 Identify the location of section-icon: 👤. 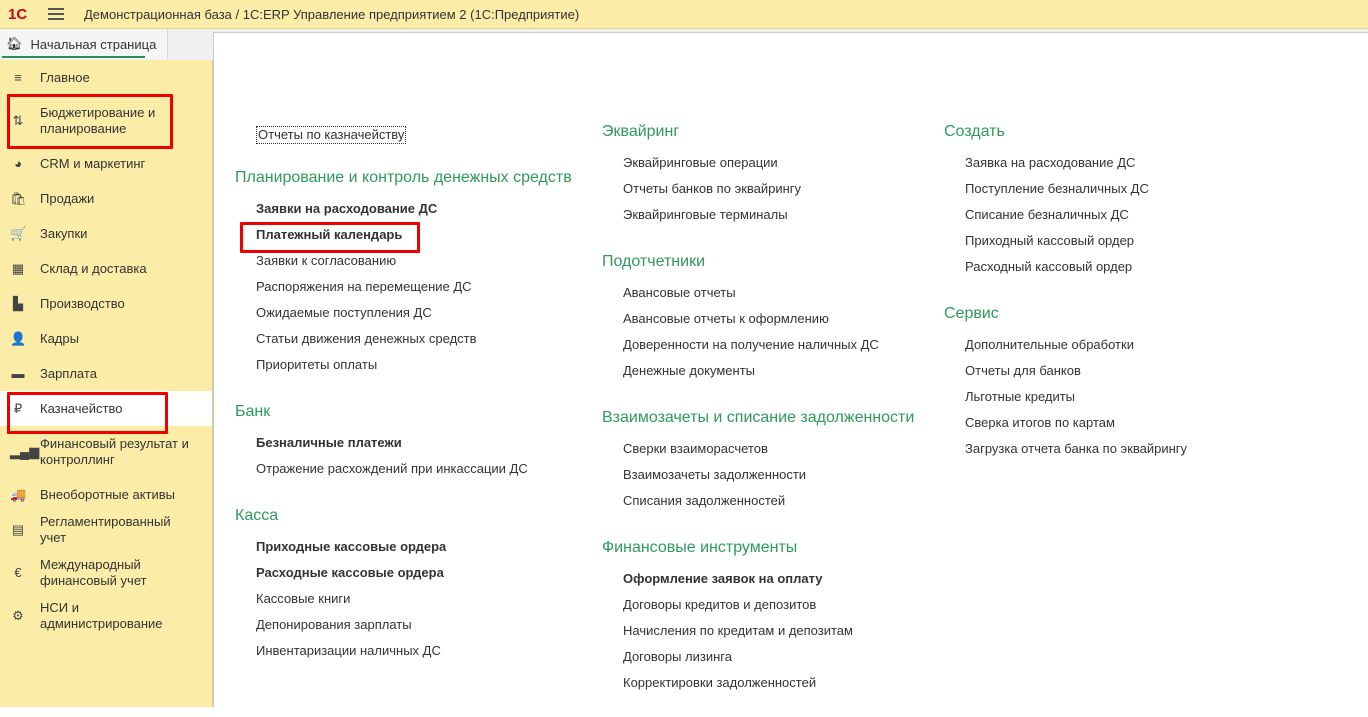
(18, 338).